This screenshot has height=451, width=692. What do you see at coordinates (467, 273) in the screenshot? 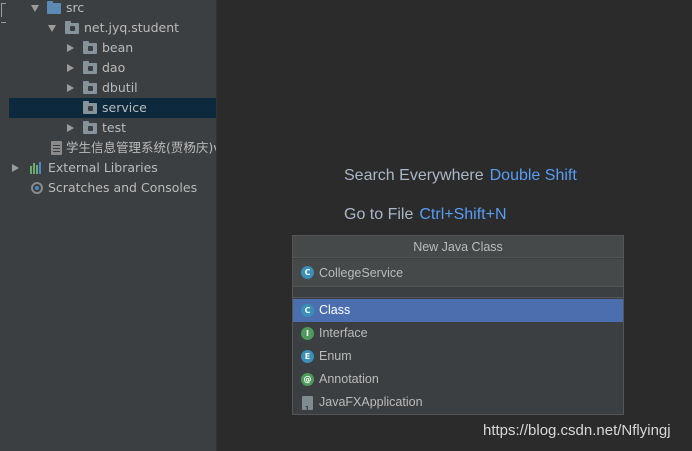
I see `class-name-input` at bounding box center [467, 273].